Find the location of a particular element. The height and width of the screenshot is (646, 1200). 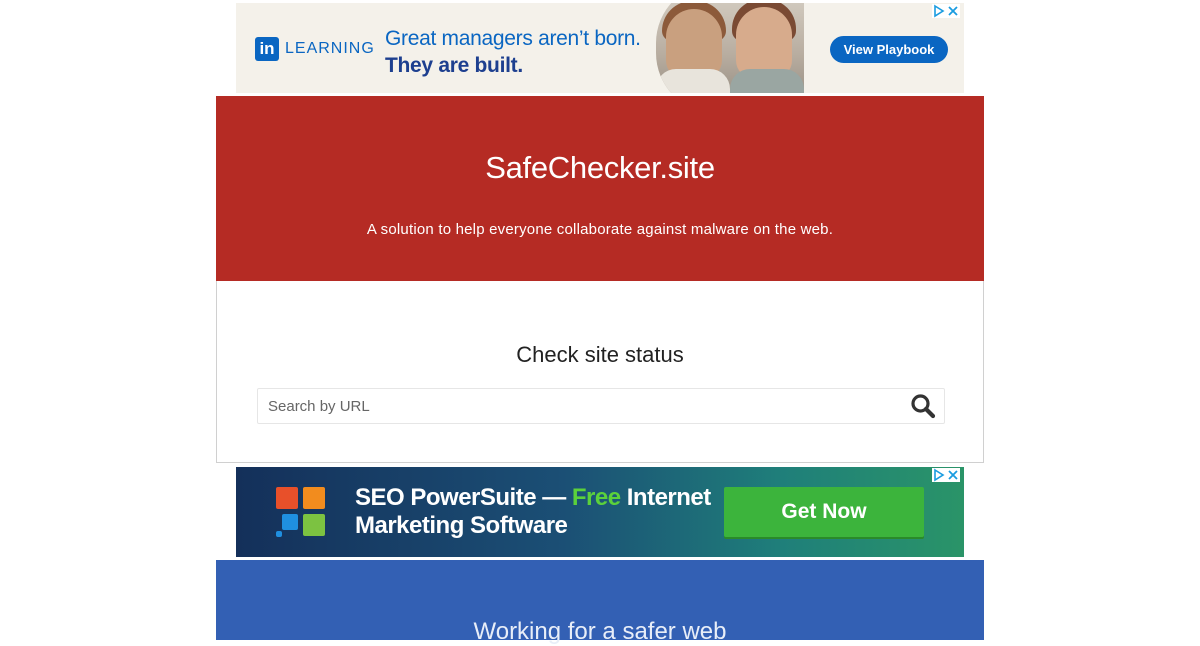

search-icon is located at coordinates (923, 406).